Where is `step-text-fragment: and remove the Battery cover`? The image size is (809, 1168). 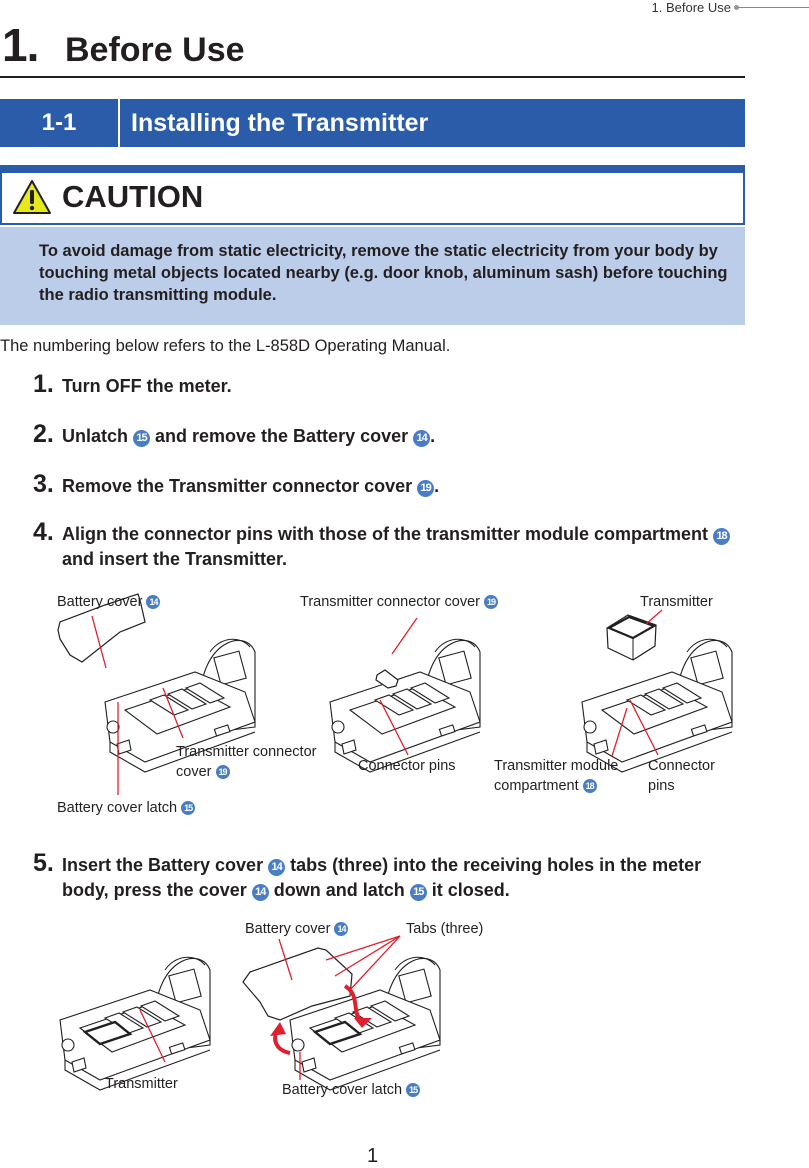 step-text-fragment: and remove the Battery cover is located at coordinates (282, 436).